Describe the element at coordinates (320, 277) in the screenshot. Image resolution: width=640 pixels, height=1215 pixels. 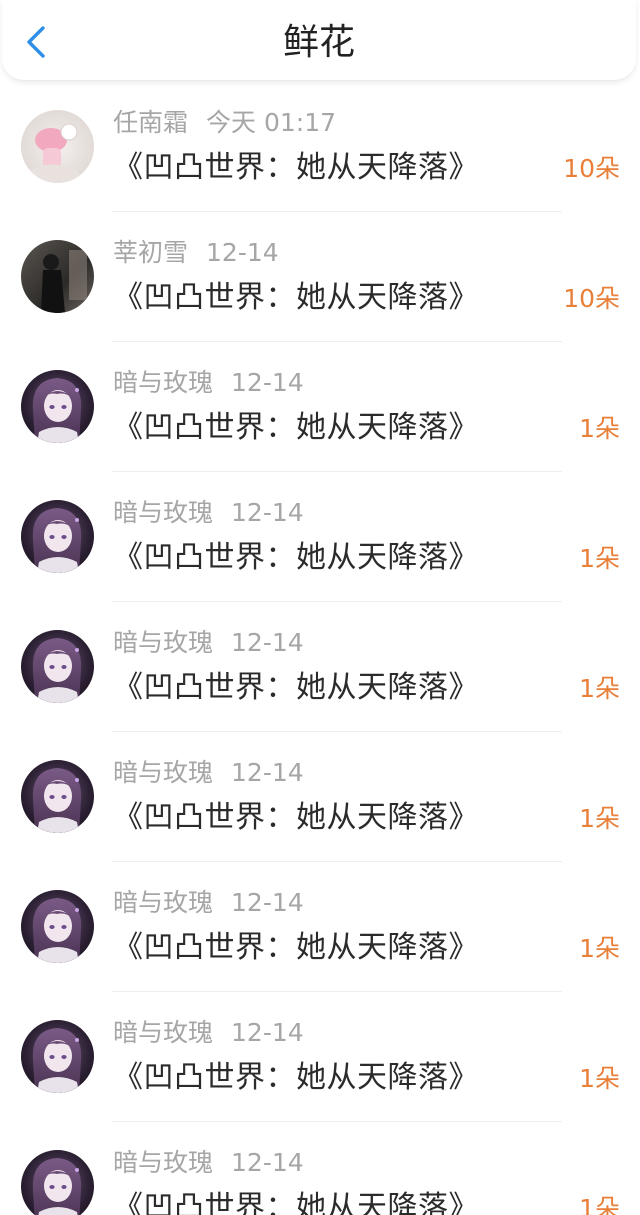
I see `list-item: 莘初雪 12-14 《凹凸世界：她从天降落》 10朵` at that location.